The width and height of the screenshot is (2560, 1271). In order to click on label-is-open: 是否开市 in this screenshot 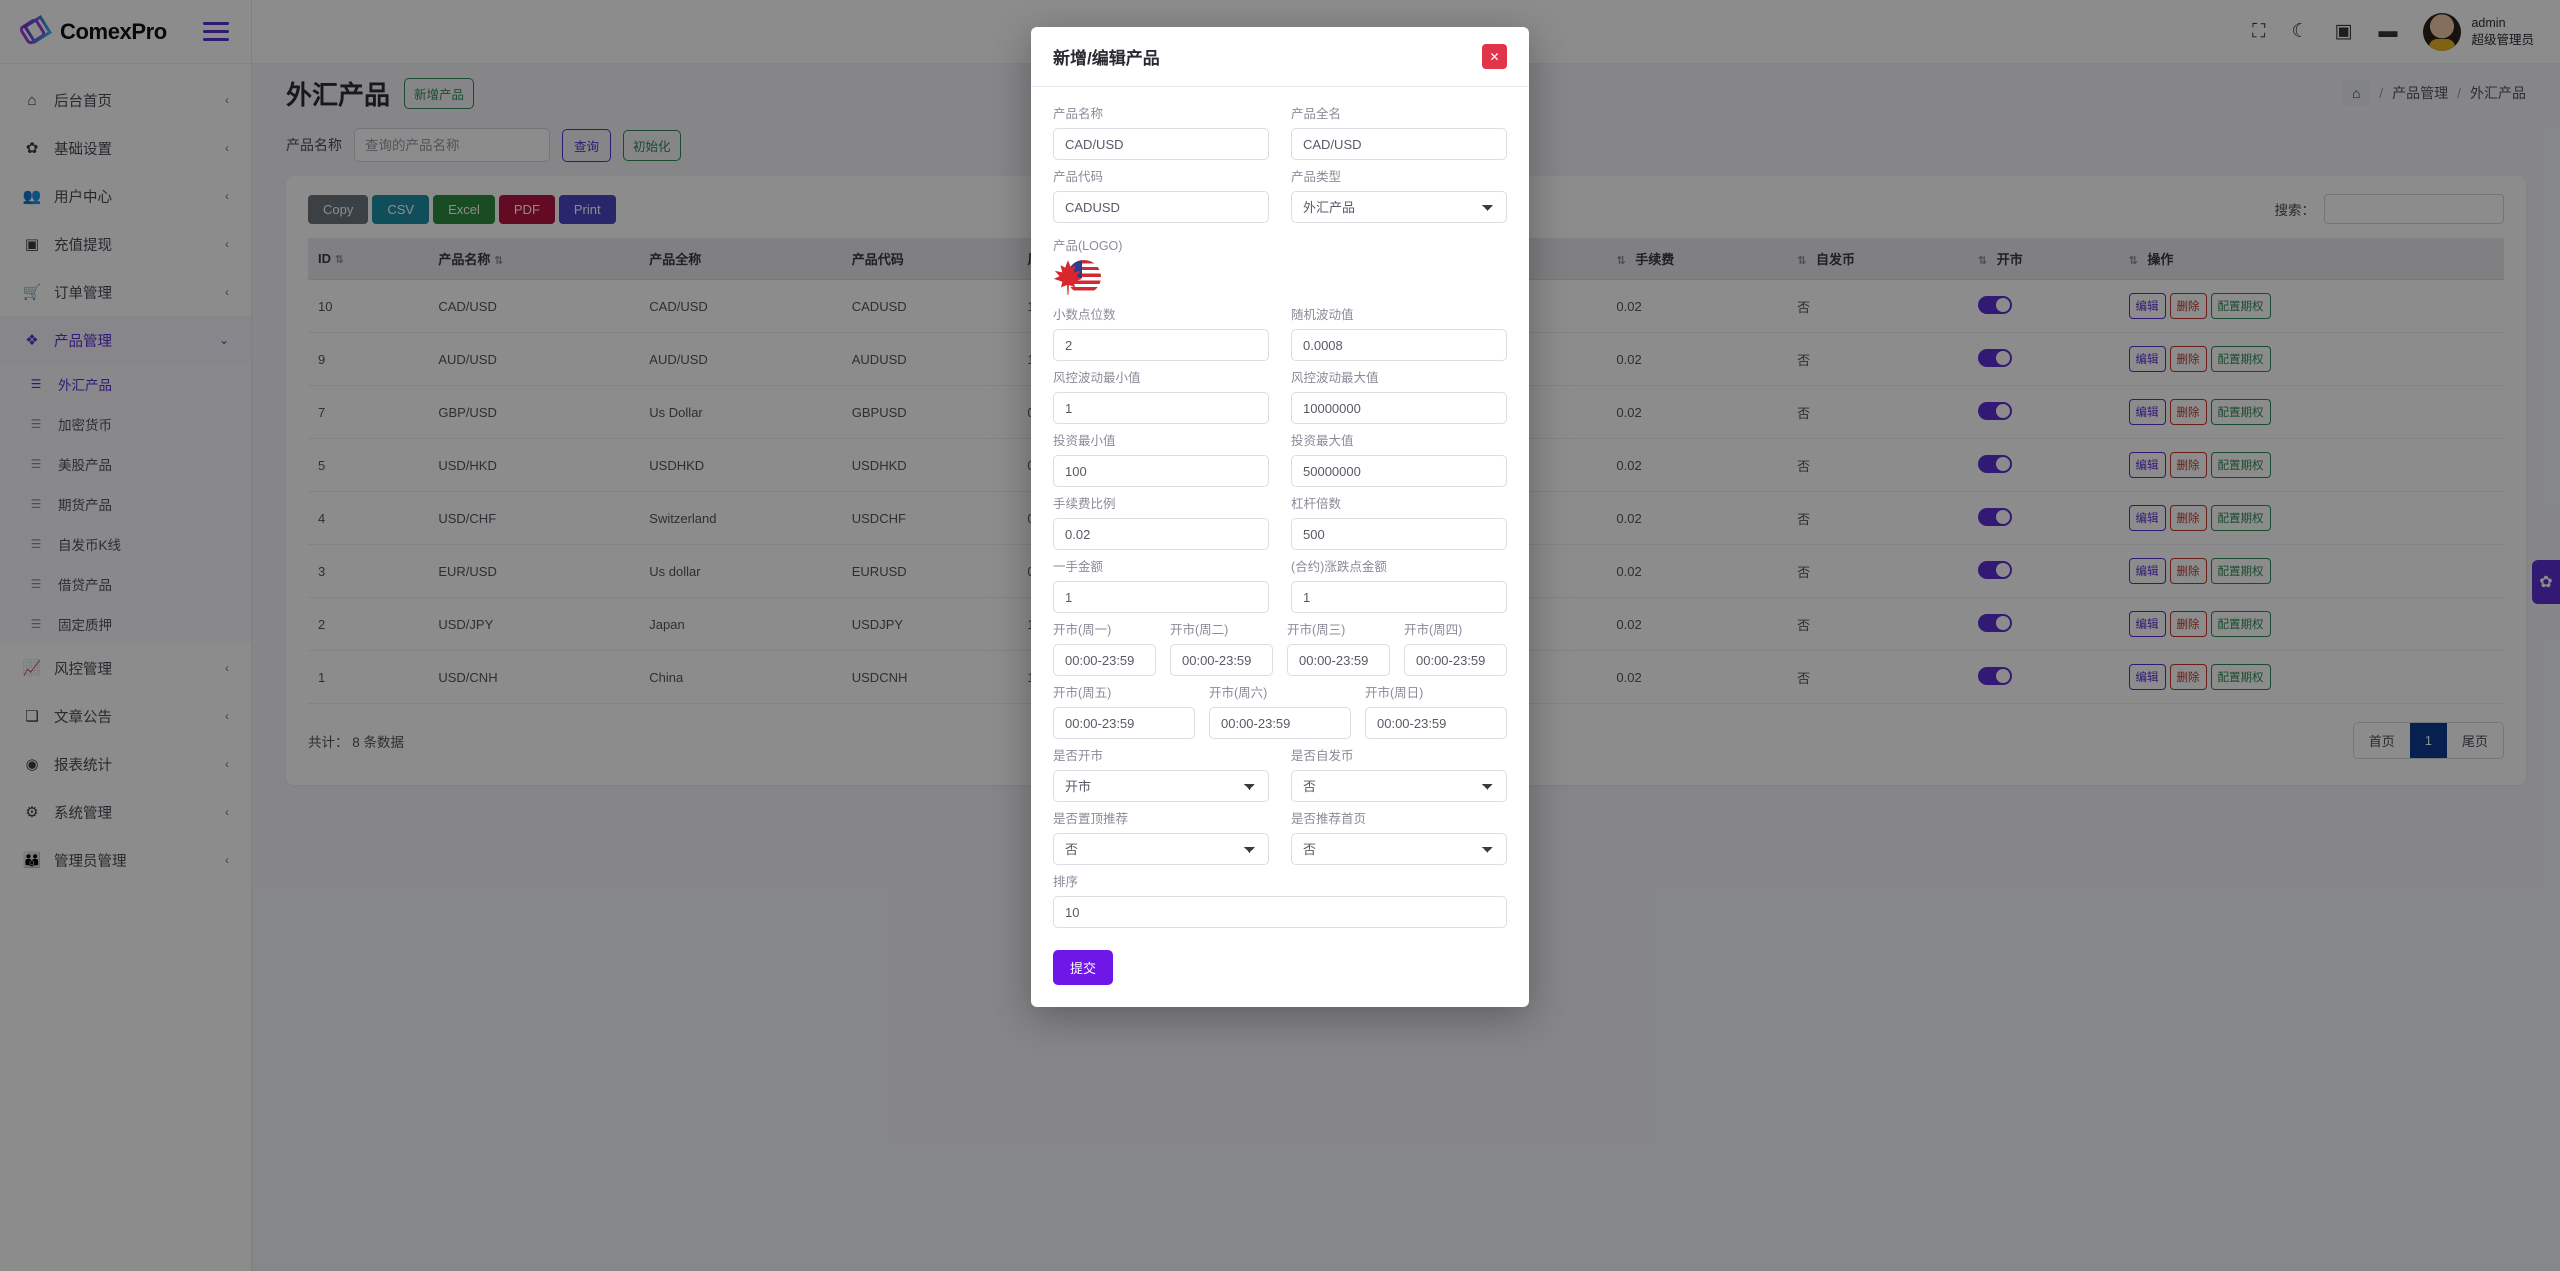, I will do `click(1078, 756)`.